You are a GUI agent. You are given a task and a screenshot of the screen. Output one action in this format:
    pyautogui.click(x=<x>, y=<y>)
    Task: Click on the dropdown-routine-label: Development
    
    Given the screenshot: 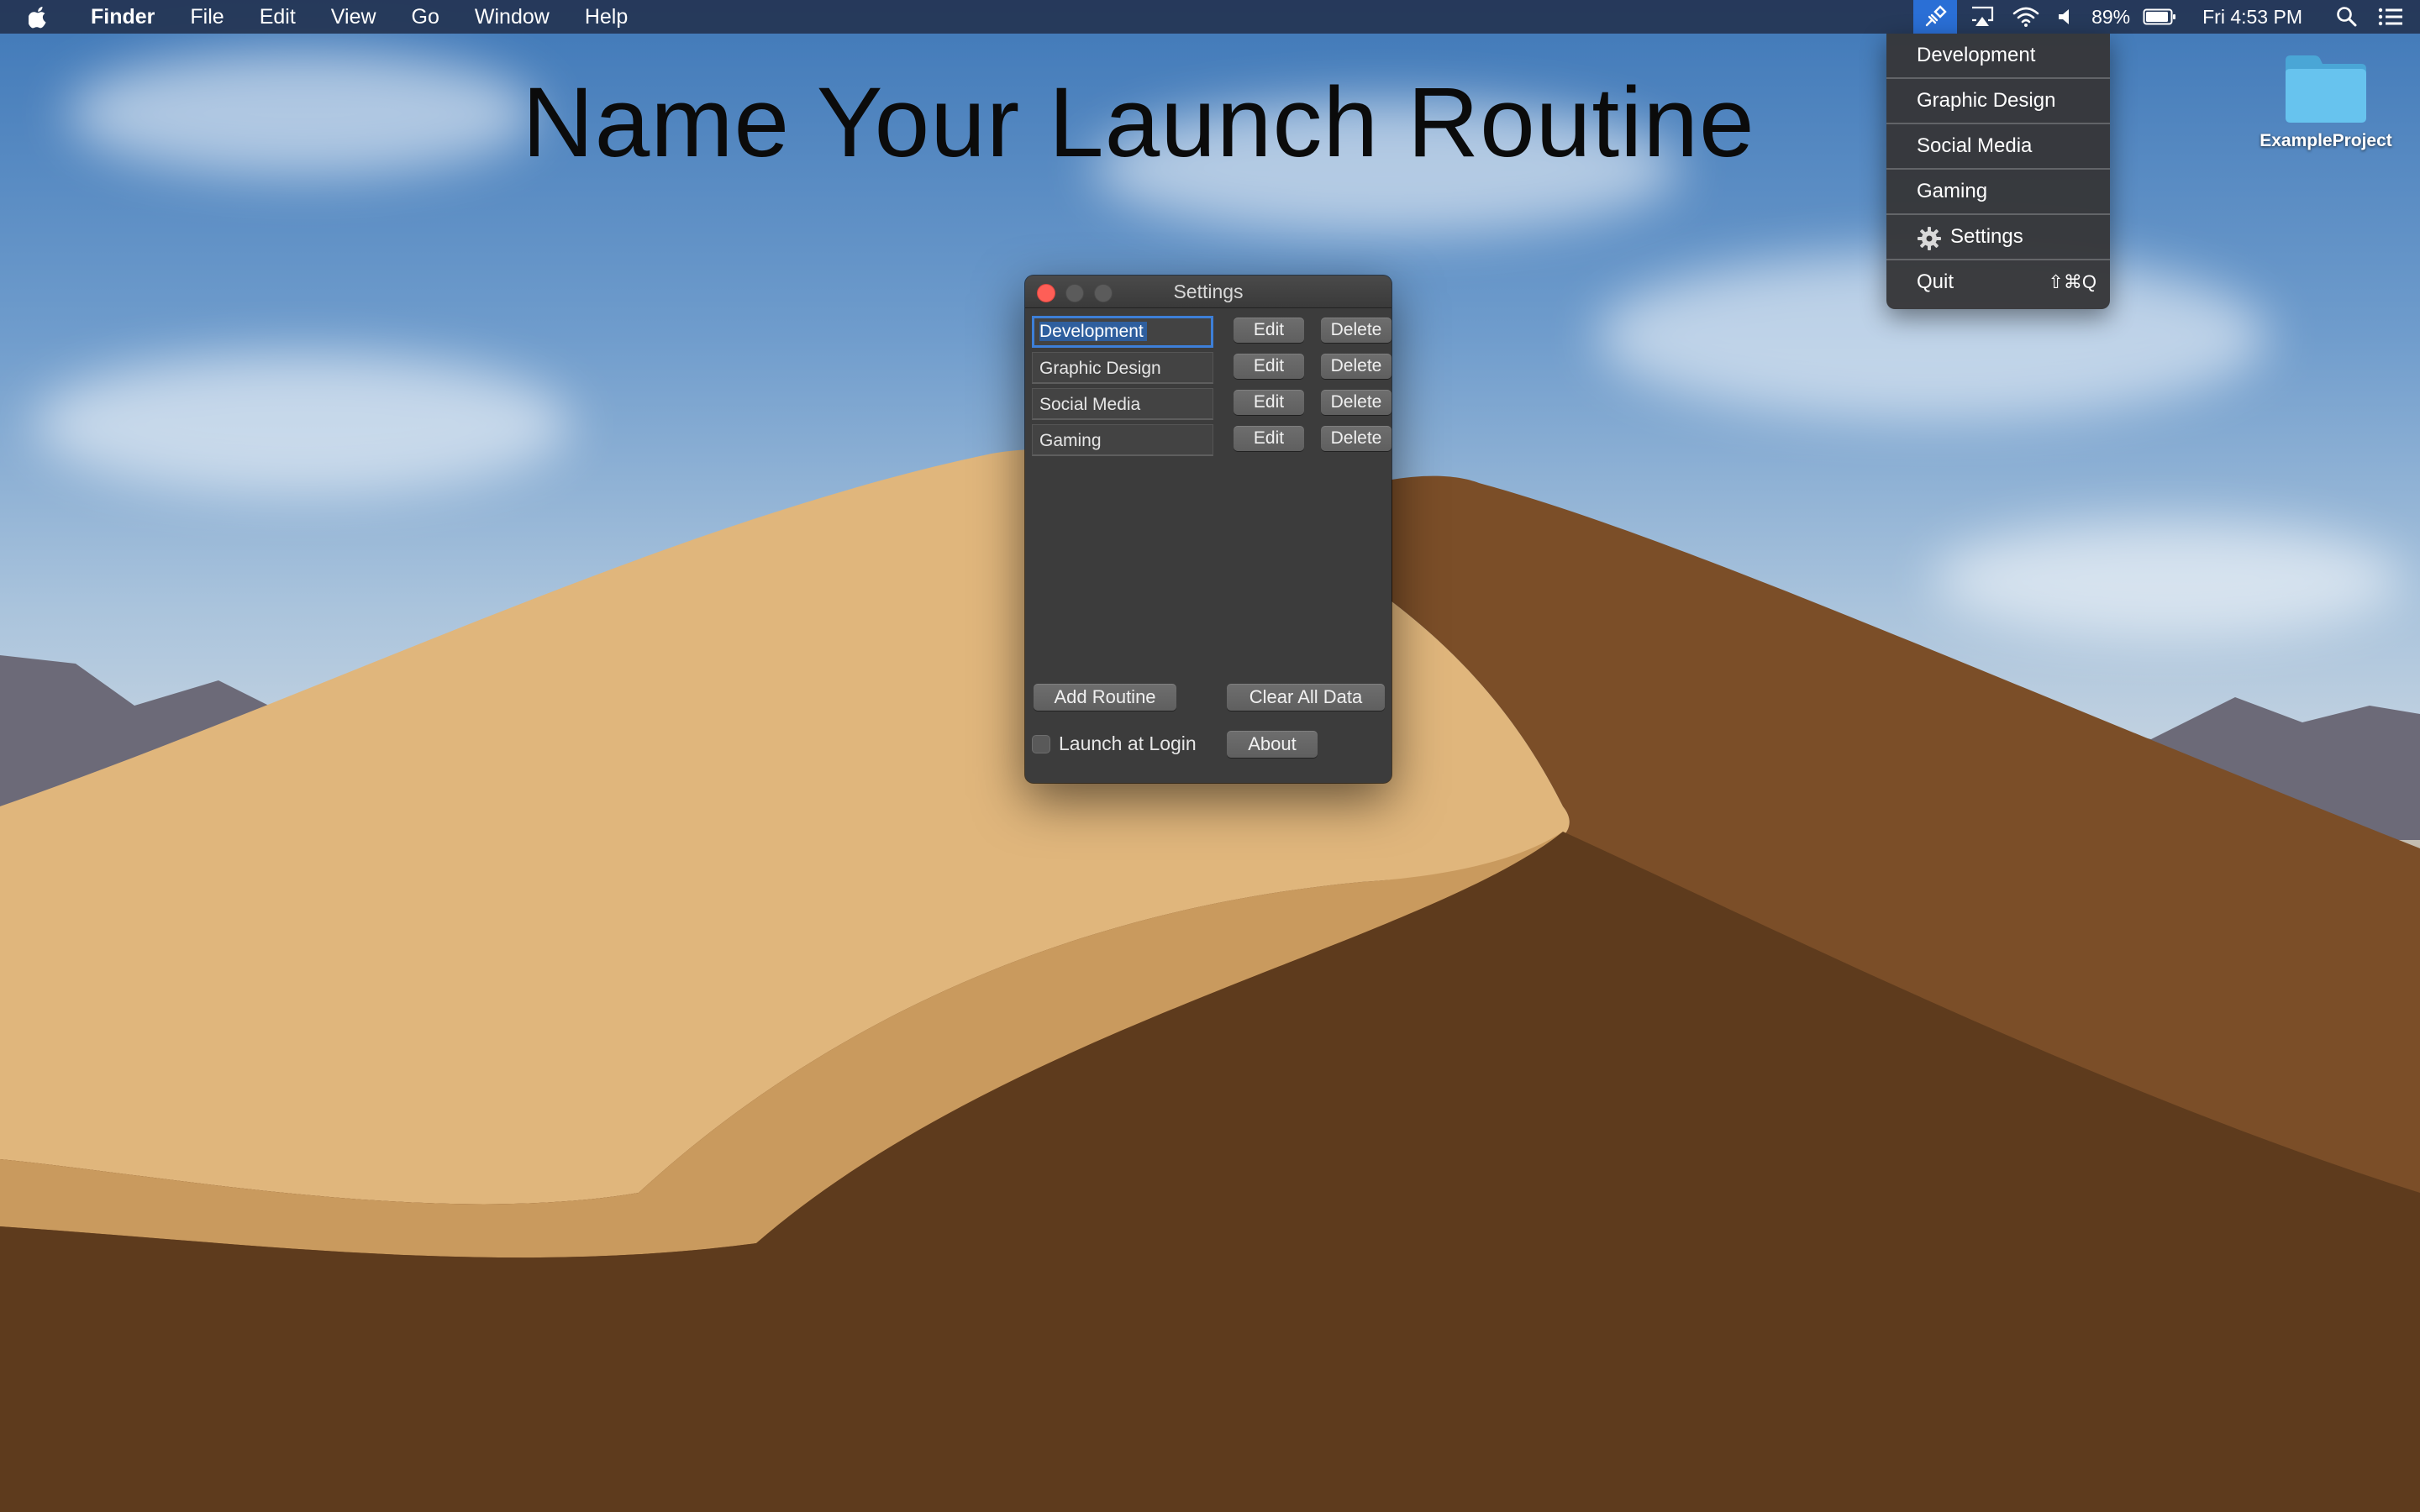 What is the action you would take?
    pyautogui.click(x=1977, y=55)
    